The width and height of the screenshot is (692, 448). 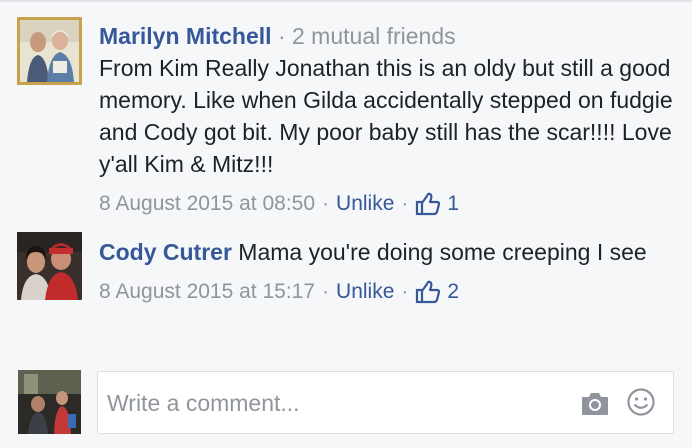 I want to click on mutual-friends: 2 mutual friends, so click(x=374, y=36).